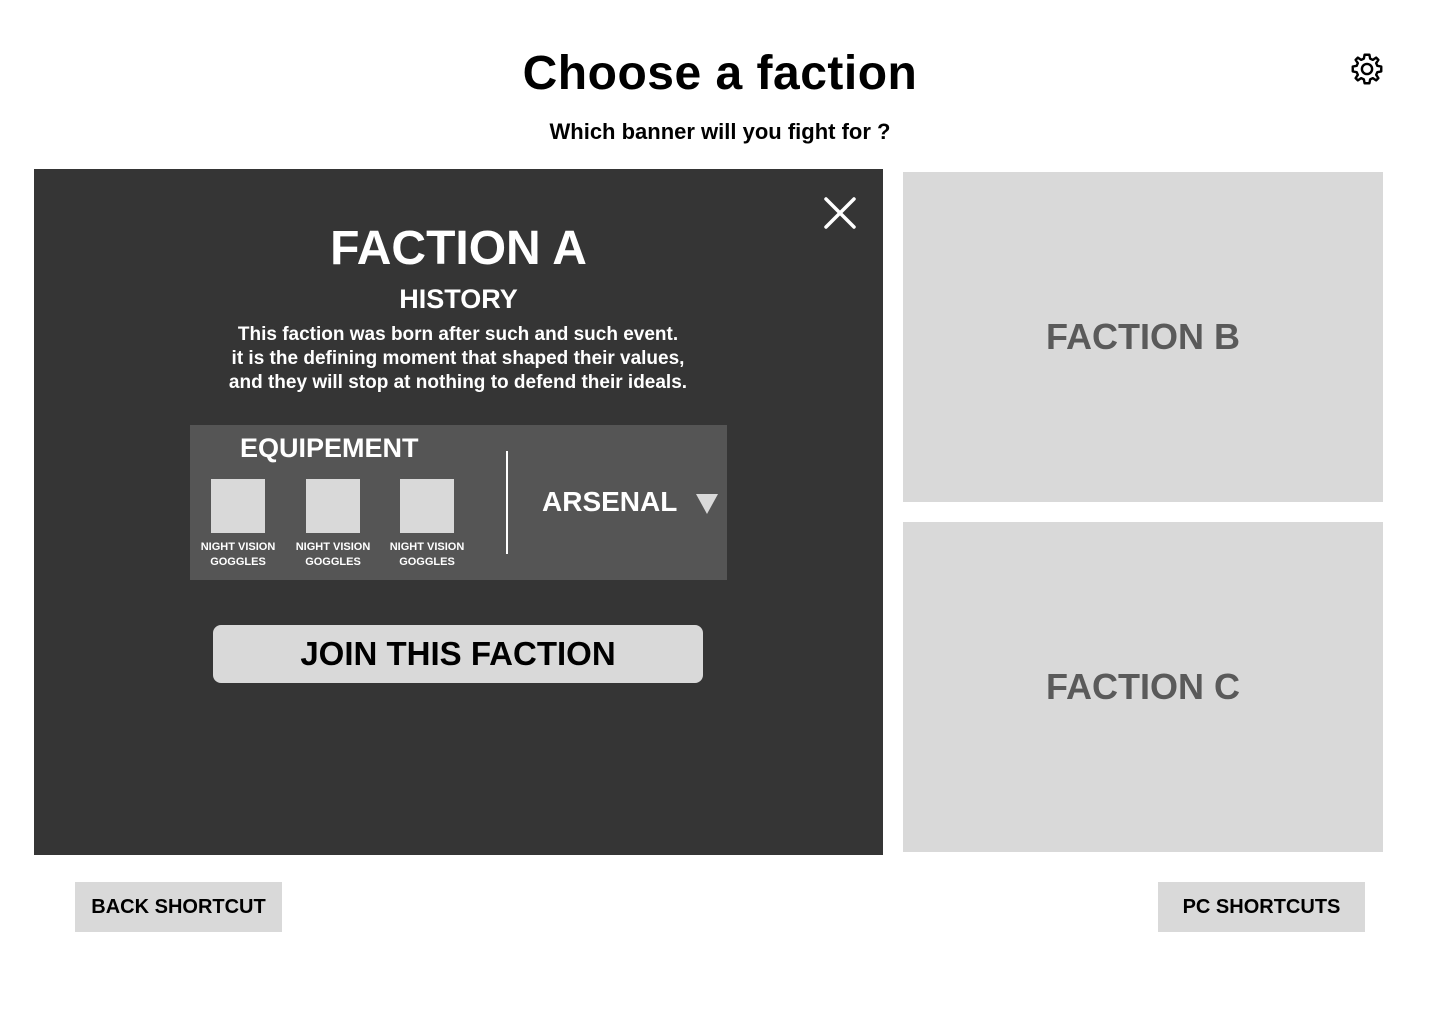  I want to click on arsenal-label: ARSENAL, so click(610, 501).